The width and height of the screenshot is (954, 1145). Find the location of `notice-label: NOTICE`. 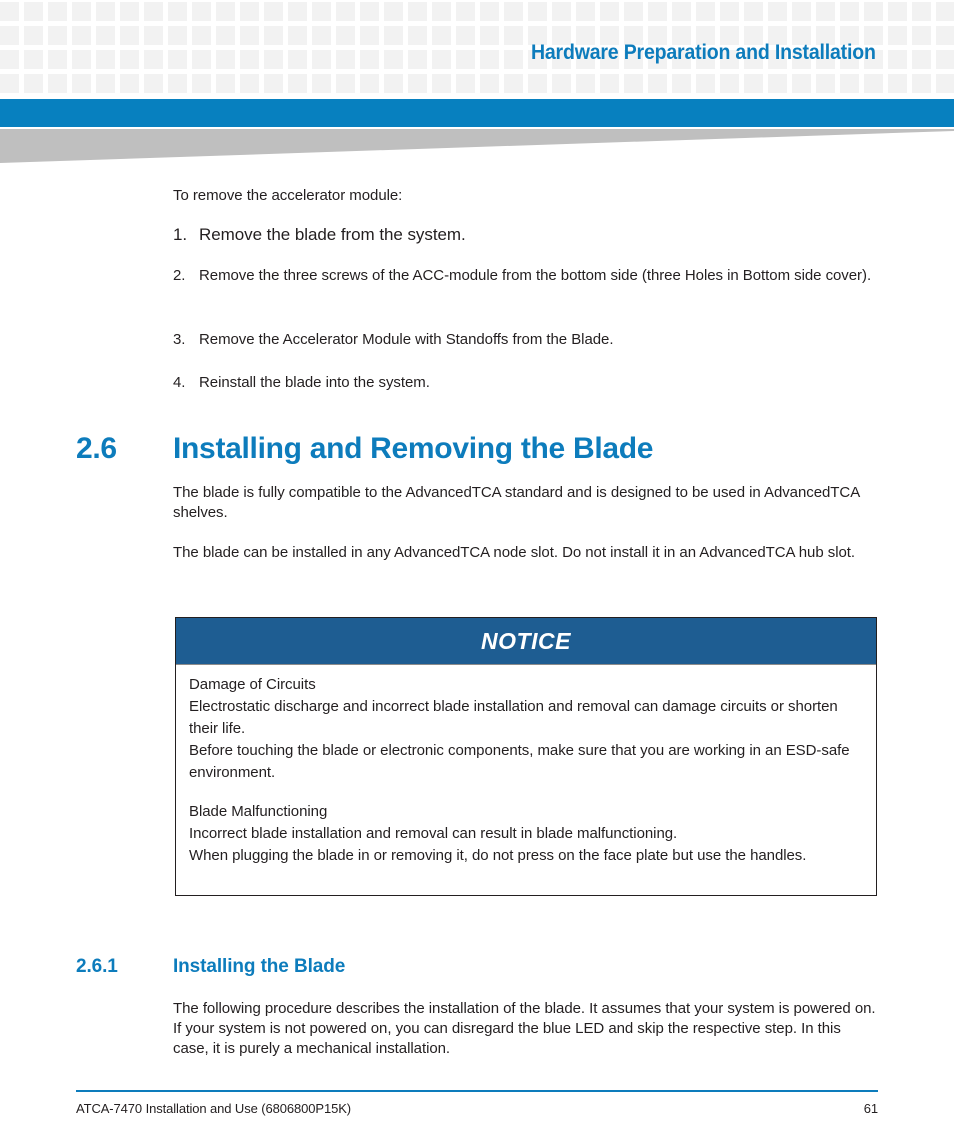

notice-label: NOTICE is located at coordinates (526, 641).